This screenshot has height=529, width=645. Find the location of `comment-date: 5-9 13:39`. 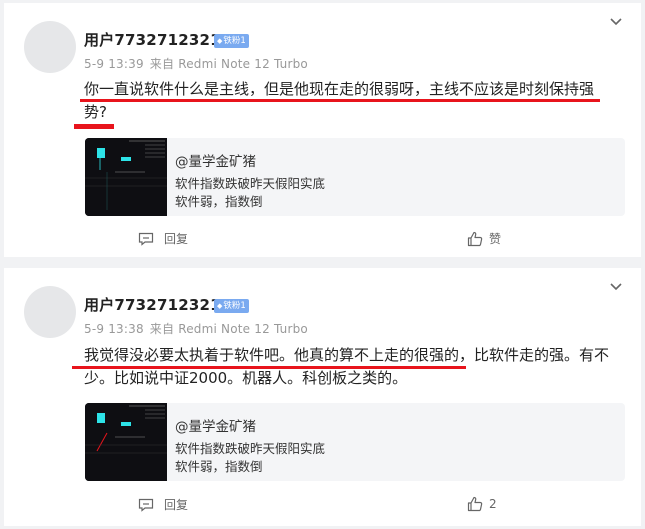

comment-date: 5-9 13:39 is located at coordinates (114, 64).